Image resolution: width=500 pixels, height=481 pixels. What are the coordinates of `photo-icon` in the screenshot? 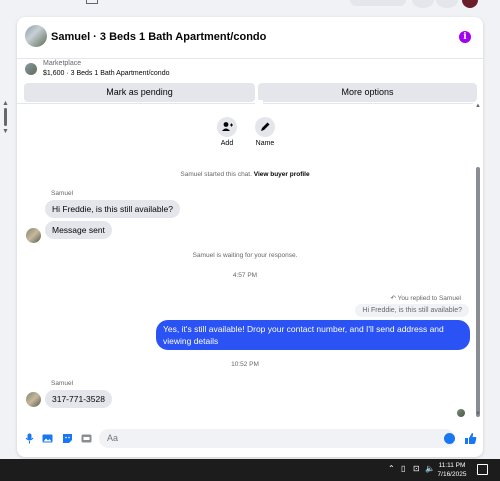 It's located at (47, 438).